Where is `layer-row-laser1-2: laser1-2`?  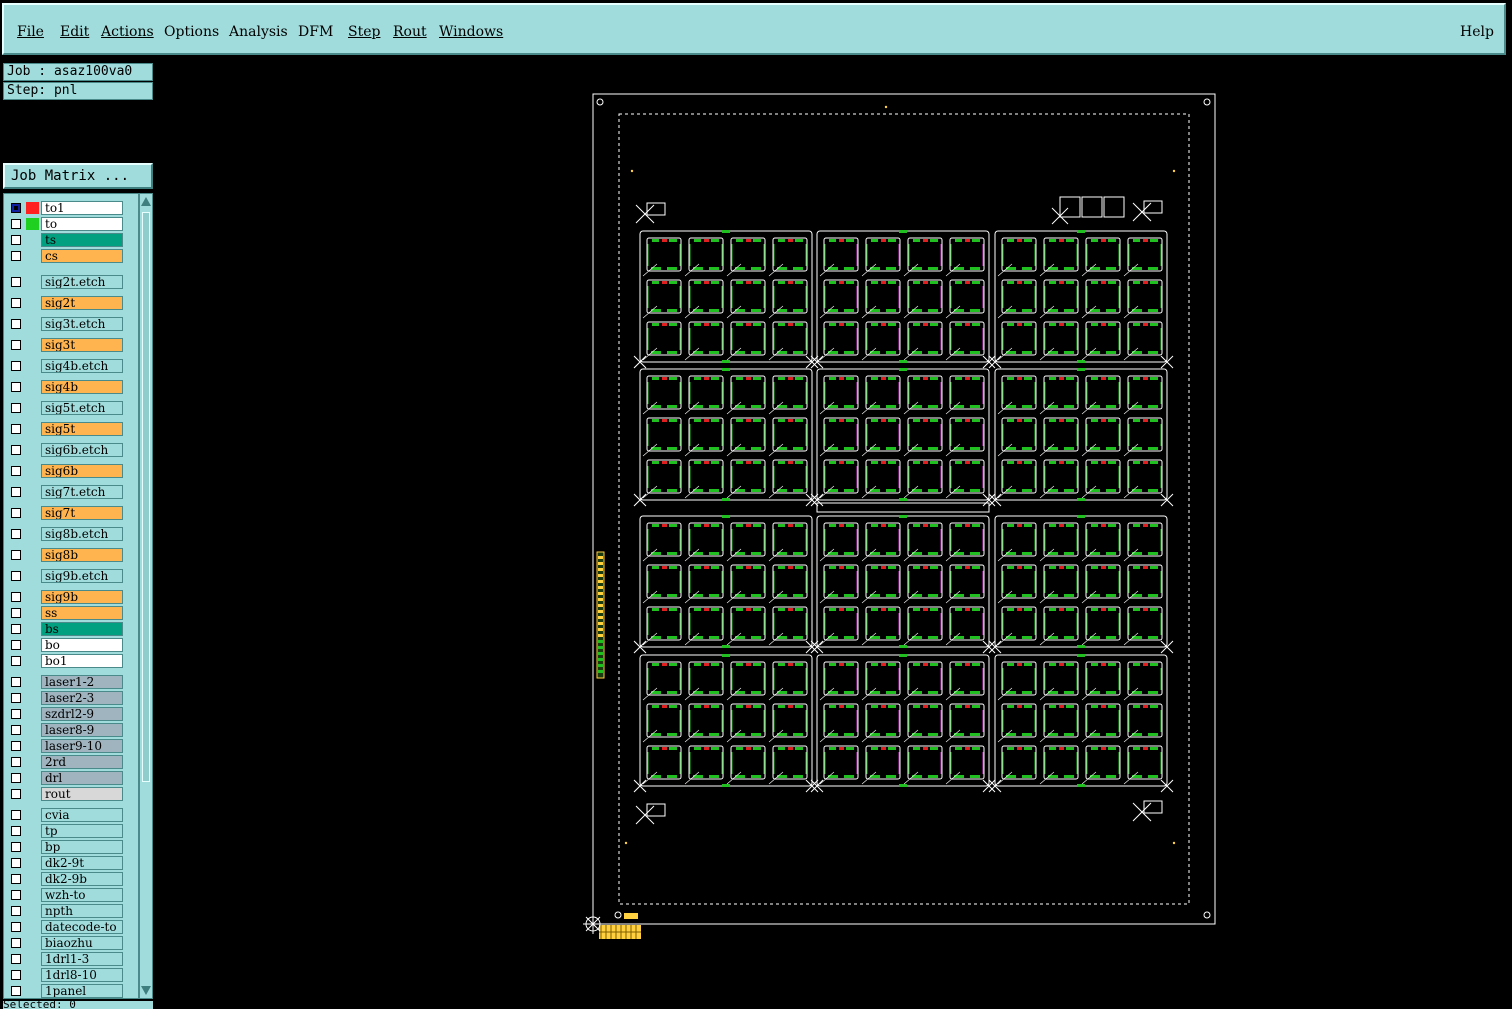
layer-row-laser1-2: laser1-2 is located at coordinates (67, 682).